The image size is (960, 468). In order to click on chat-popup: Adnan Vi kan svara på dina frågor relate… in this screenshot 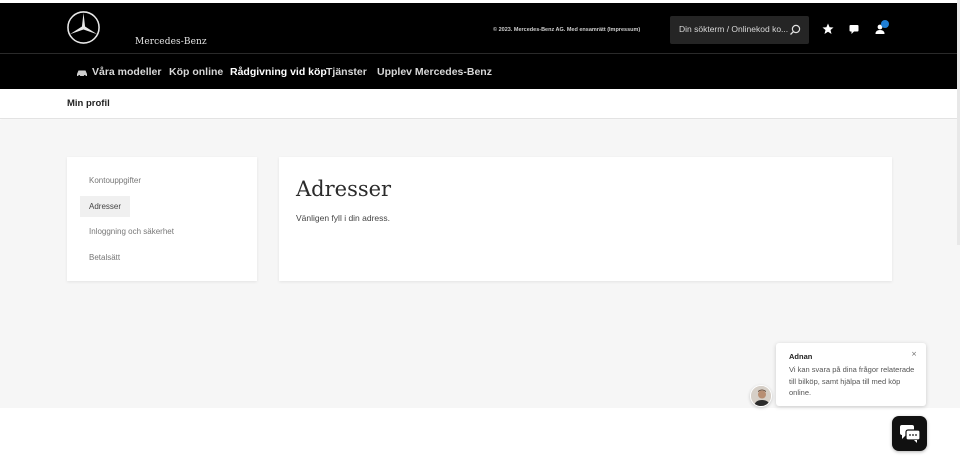, I will do `click(851, 374)`.